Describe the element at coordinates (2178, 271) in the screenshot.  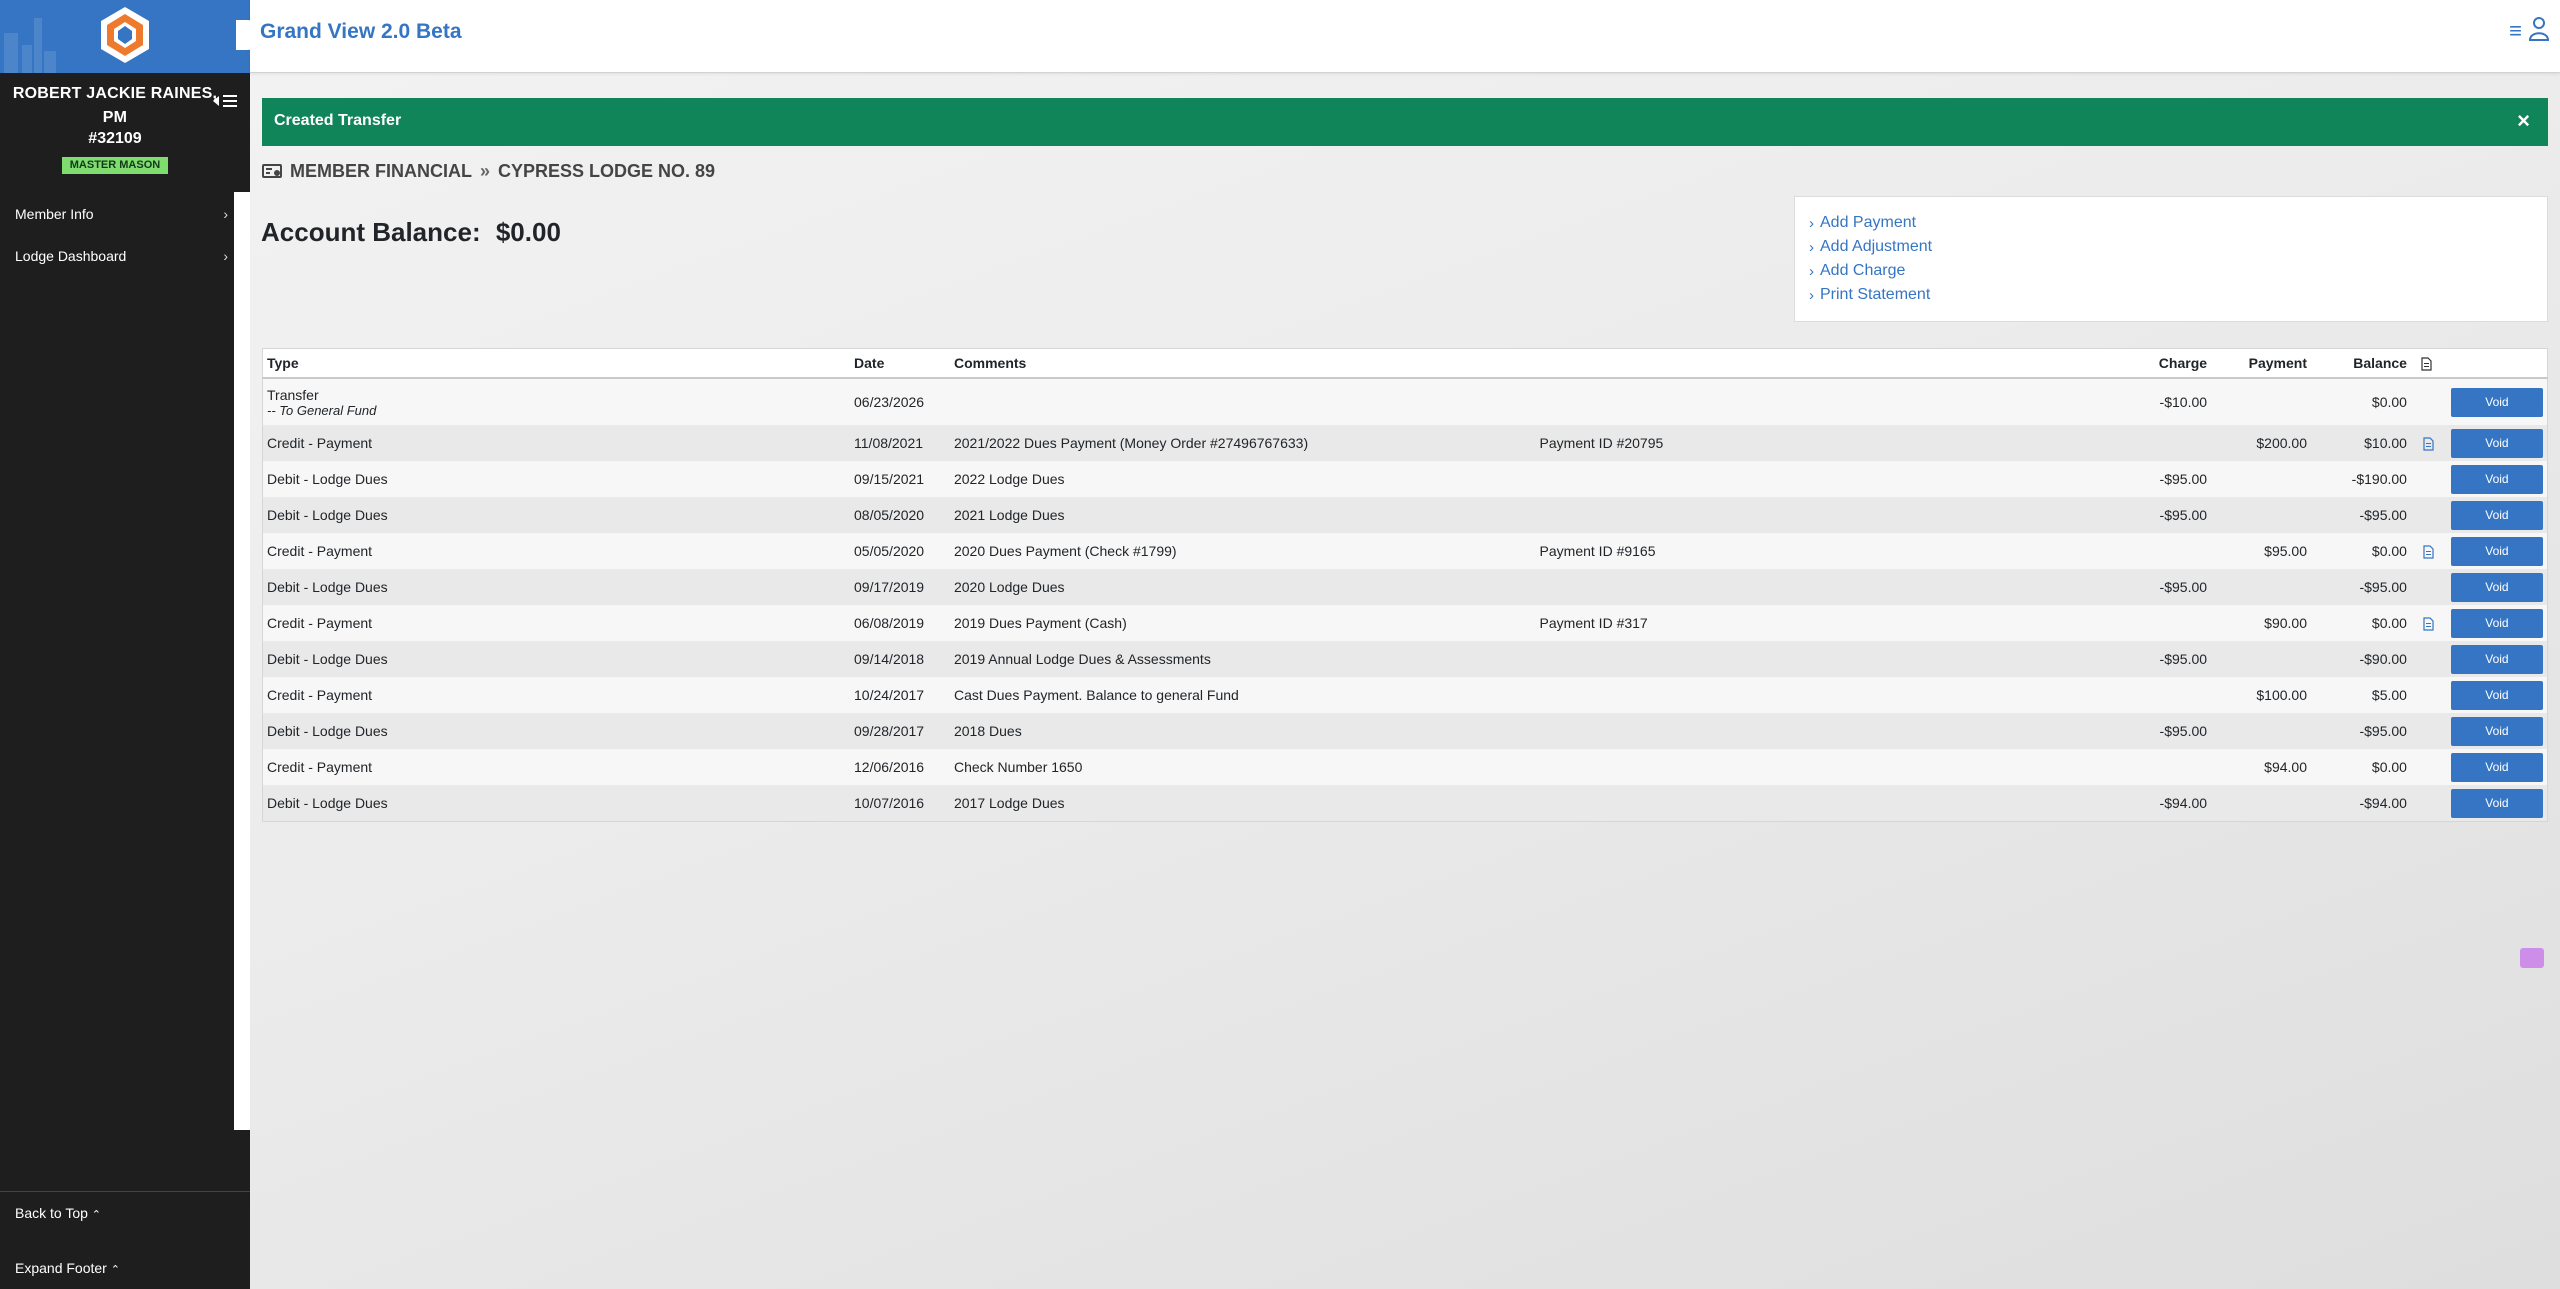
I see `add-charge-link: › Add Charge` at that location.